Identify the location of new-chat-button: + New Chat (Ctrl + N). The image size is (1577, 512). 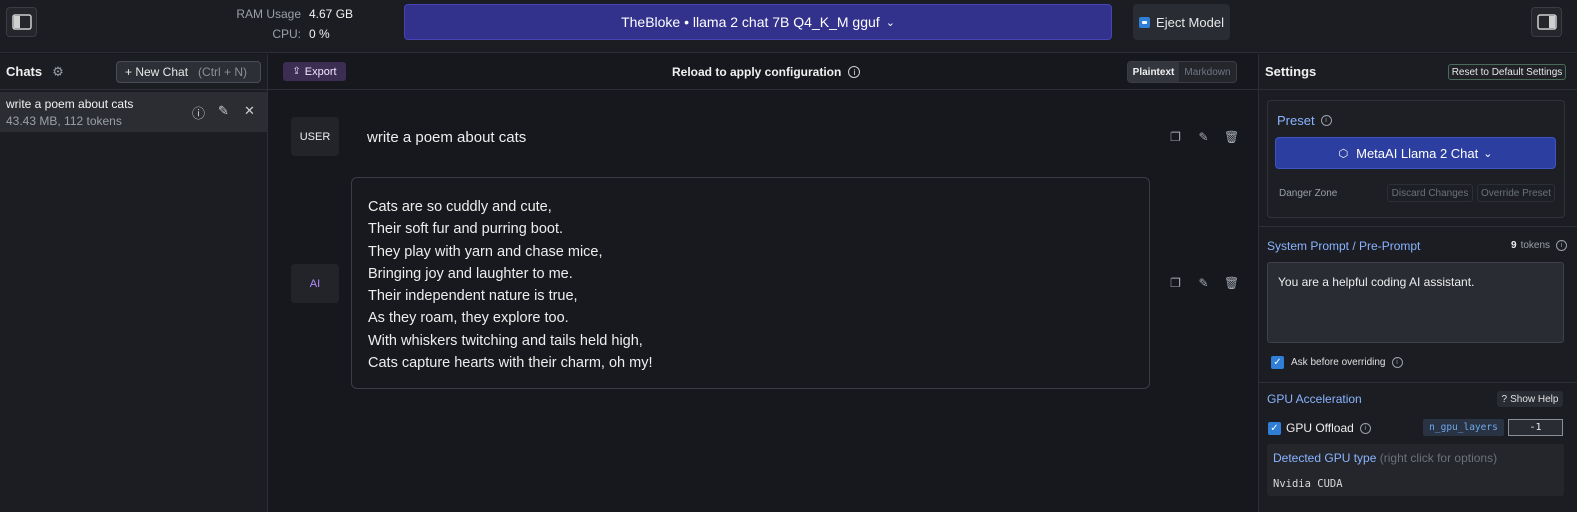
(188, 72).